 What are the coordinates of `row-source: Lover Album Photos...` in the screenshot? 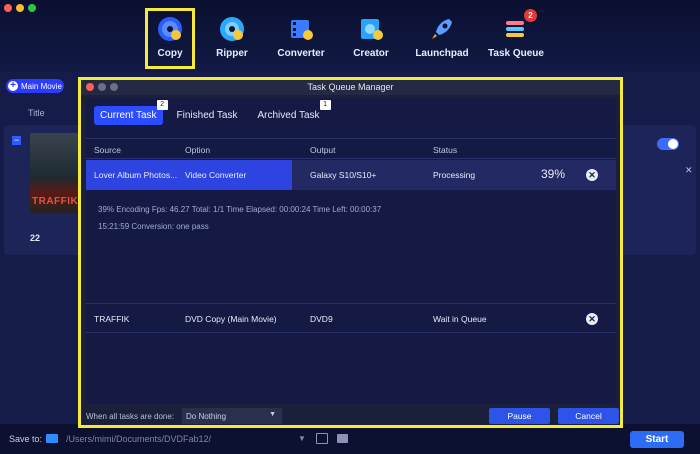 It's located at (134, 175).